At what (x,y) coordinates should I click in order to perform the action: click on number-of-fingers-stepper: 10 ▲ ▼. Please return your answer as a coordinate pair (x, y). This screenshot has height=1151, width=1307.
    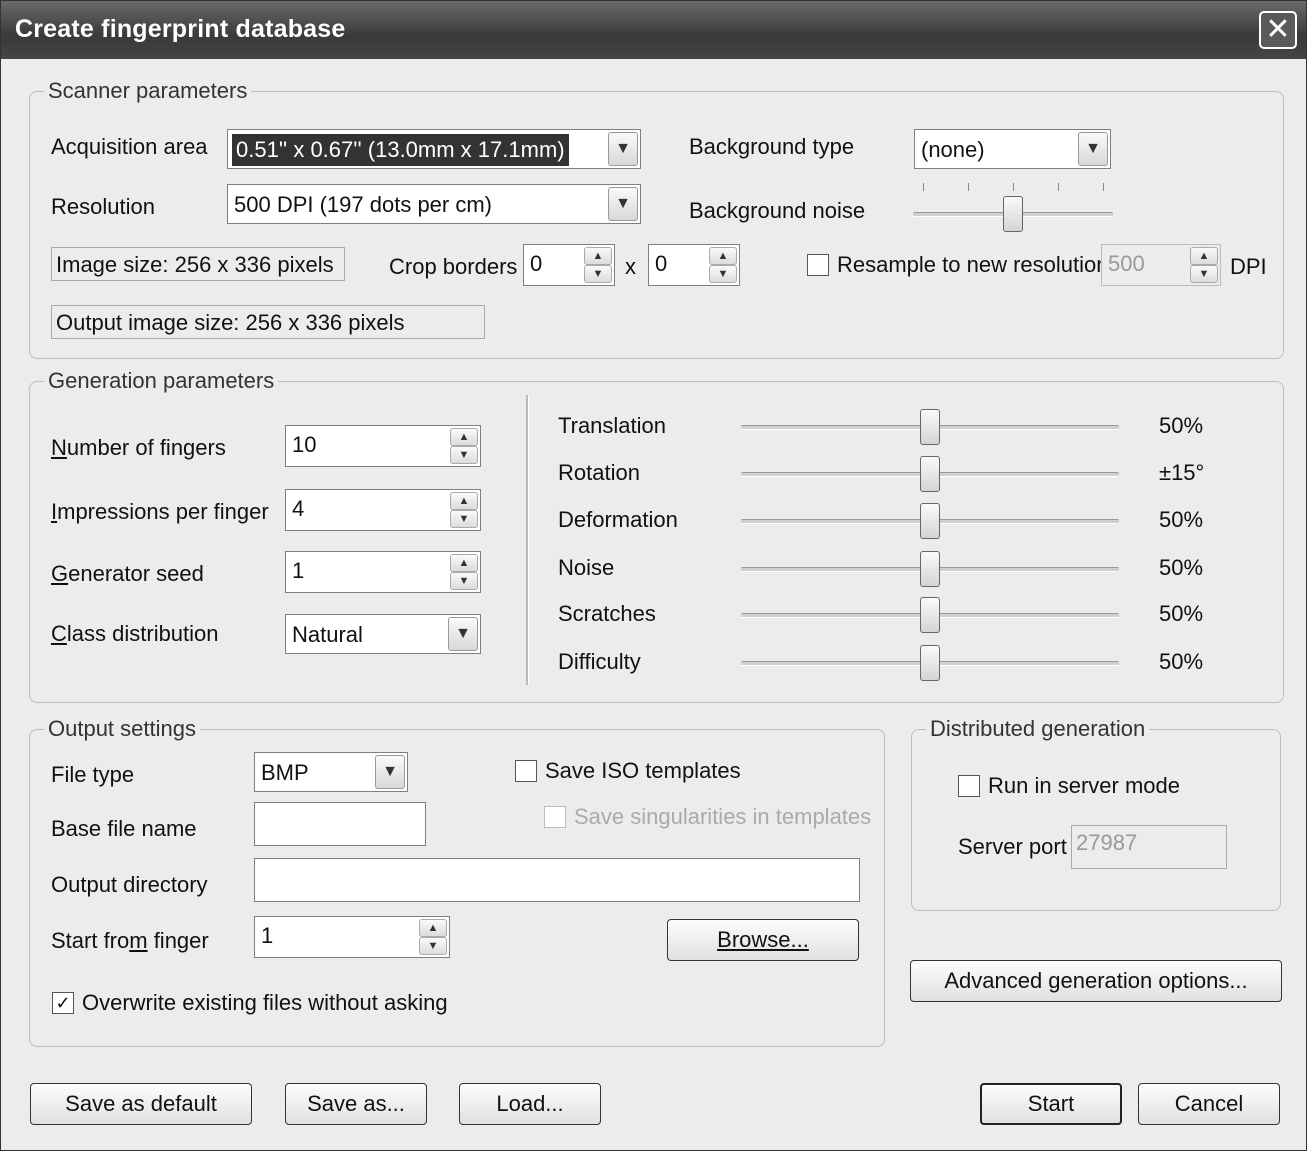
    Looking at the image, I should click on (383, 446).